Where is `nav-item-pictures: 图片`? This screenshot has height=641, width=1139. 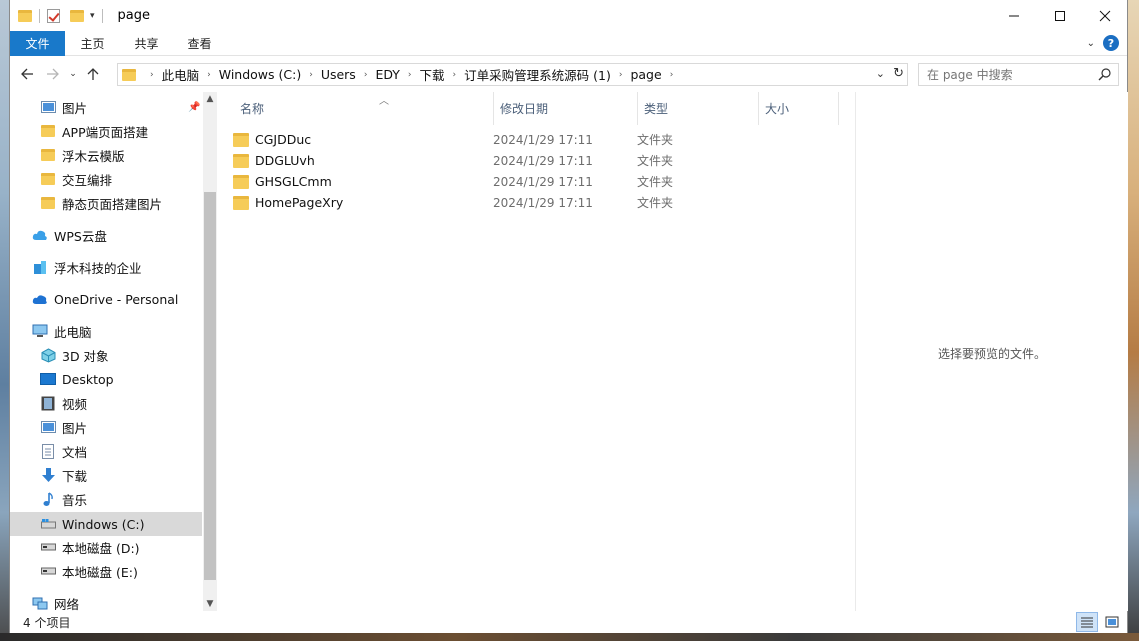 nav-item-pictures: 图片 is located at coordinates (106, 427).